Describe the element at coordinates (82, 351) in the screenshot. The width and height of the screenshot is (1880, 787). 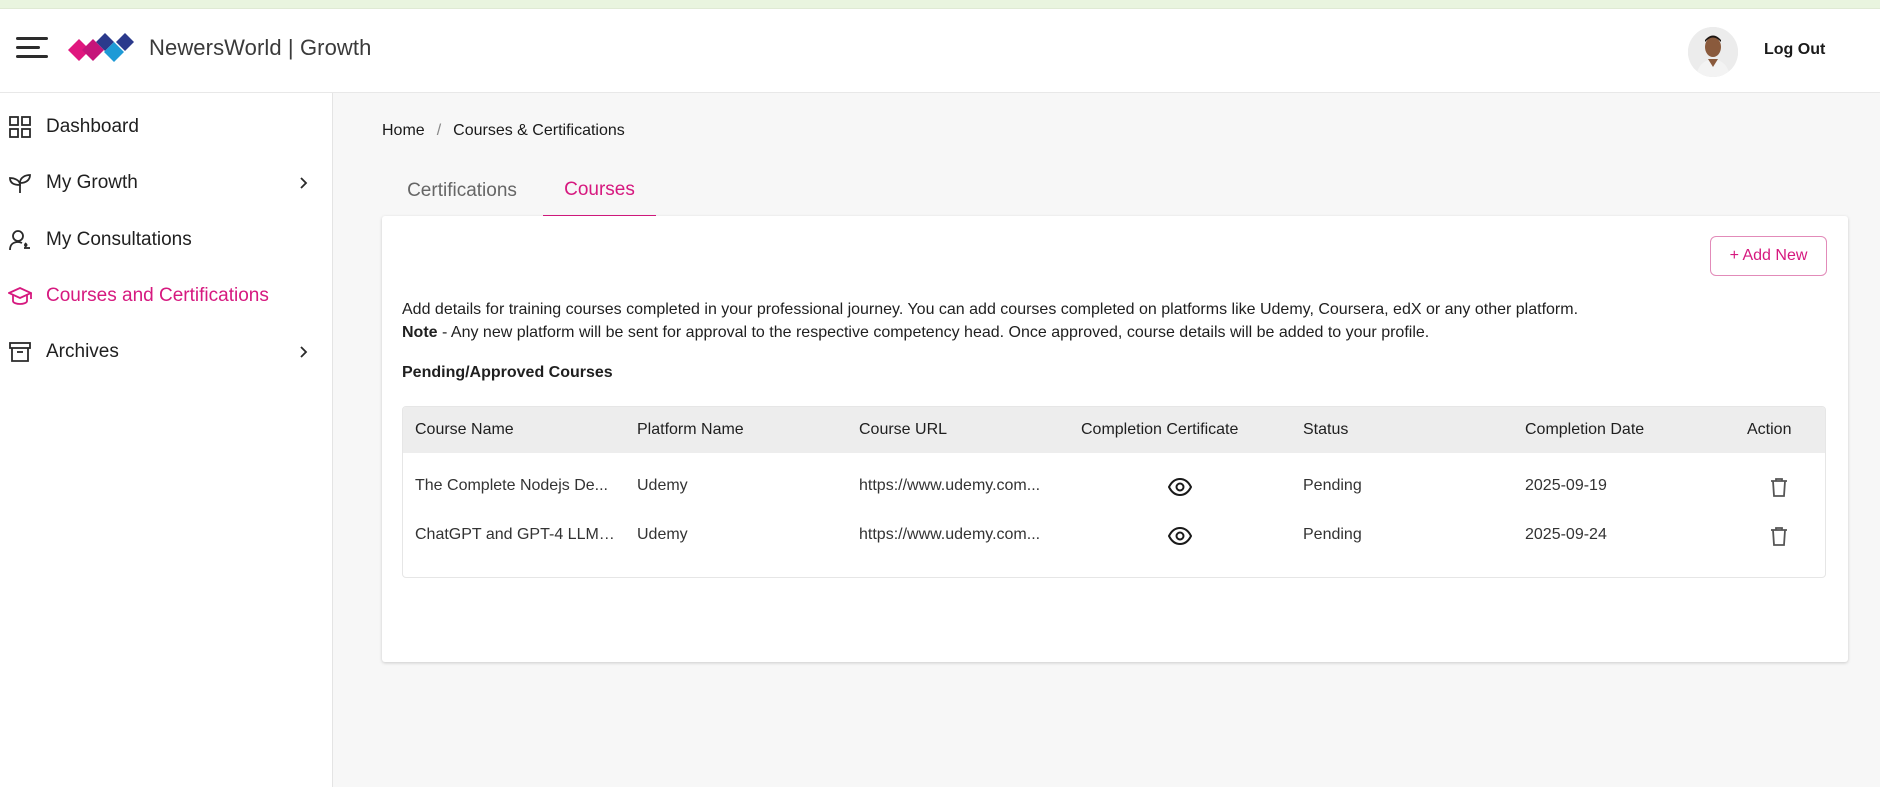
I see `sidebar-item-label: Archives` at that location.